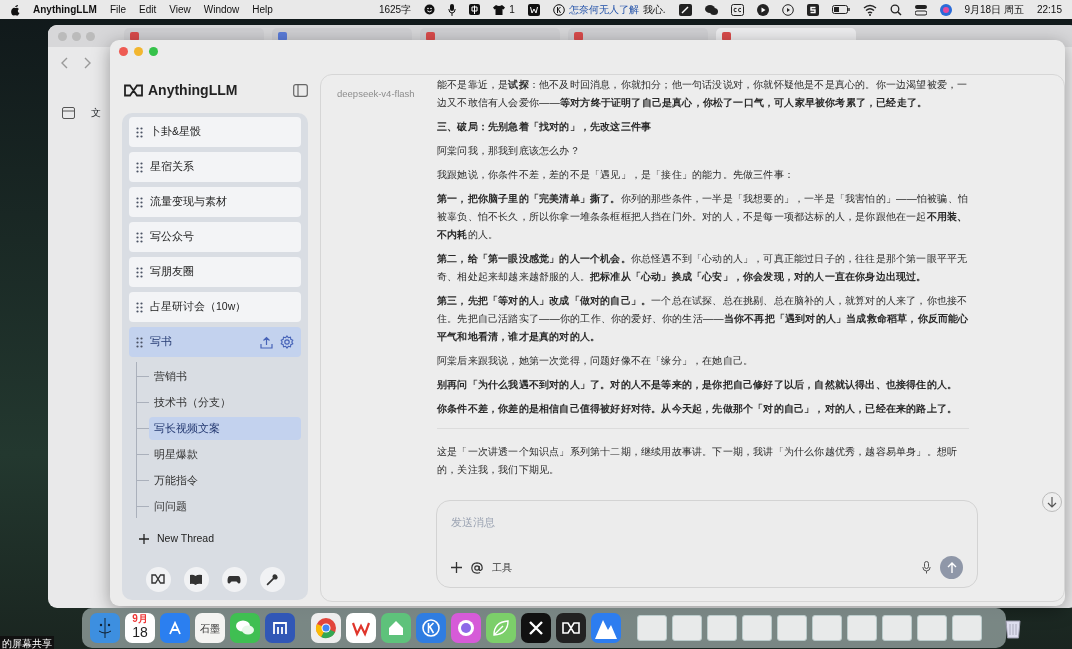 This screenshot has width=1072, height=649. Describe the element at coordinates (272, 579) in the screenshot. I see `wrench-button` at that location.